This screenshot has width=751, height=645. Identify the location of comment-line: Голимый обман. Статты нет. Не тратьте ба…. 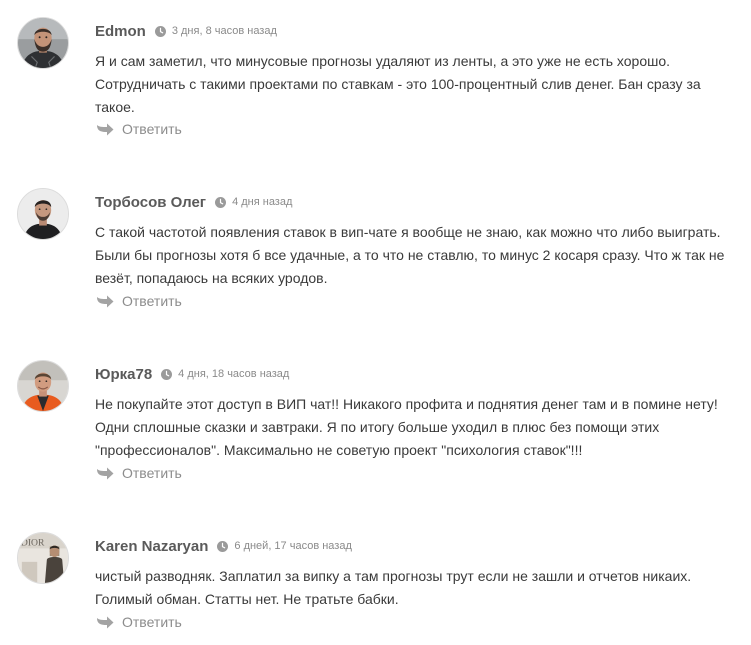
(247, 599).